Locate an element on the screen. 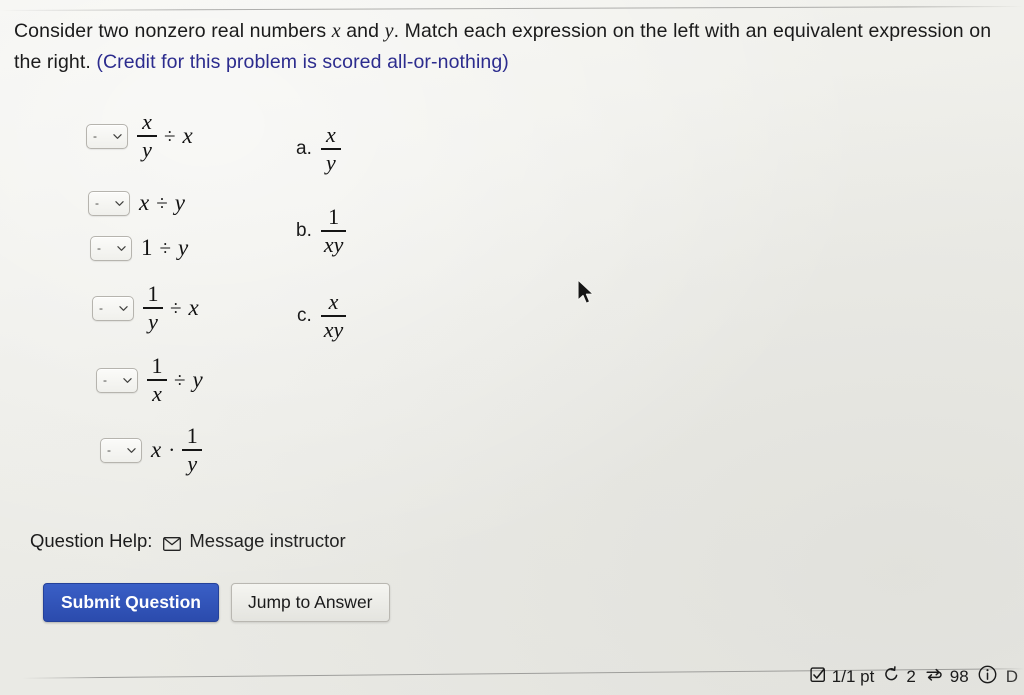  attempts-value: 2 is located at coordinates (911, 676).